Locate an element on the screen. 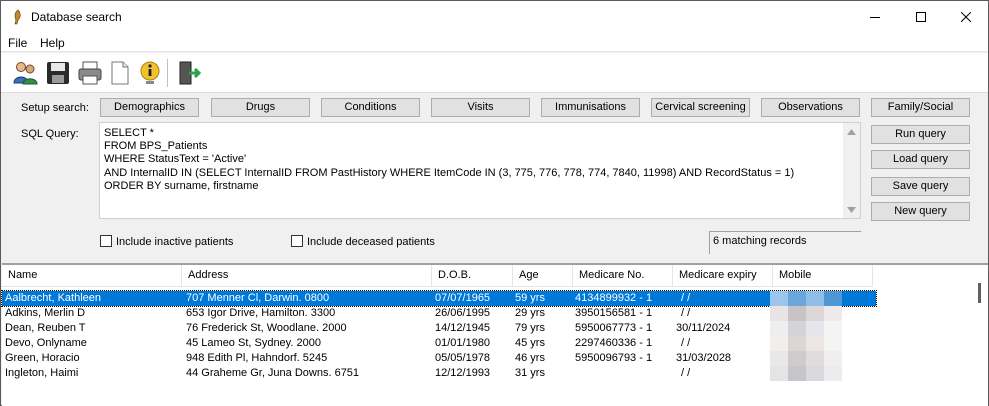  close-button is located at coordinates (966, 17).